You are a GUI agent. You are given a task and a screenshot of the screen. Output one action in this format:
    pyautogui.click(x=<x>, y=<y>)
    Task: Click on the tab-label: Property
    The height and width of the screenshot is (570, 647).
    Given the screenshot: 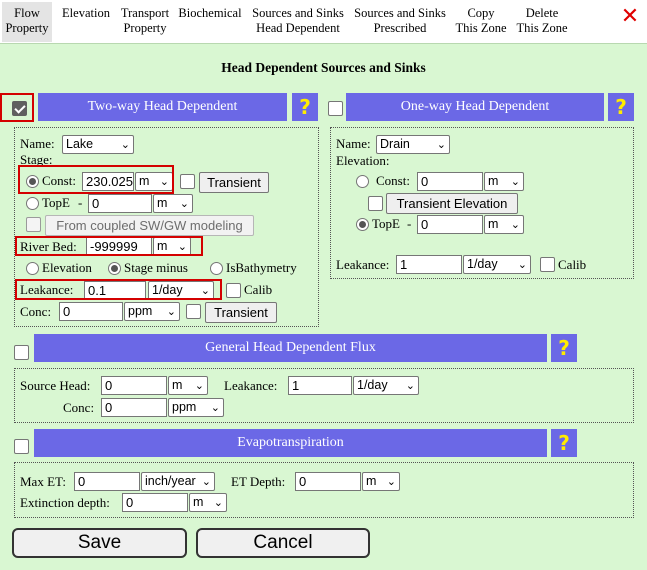 What is the action you would take?
    pyautogui.click(x=145, y=28)
    